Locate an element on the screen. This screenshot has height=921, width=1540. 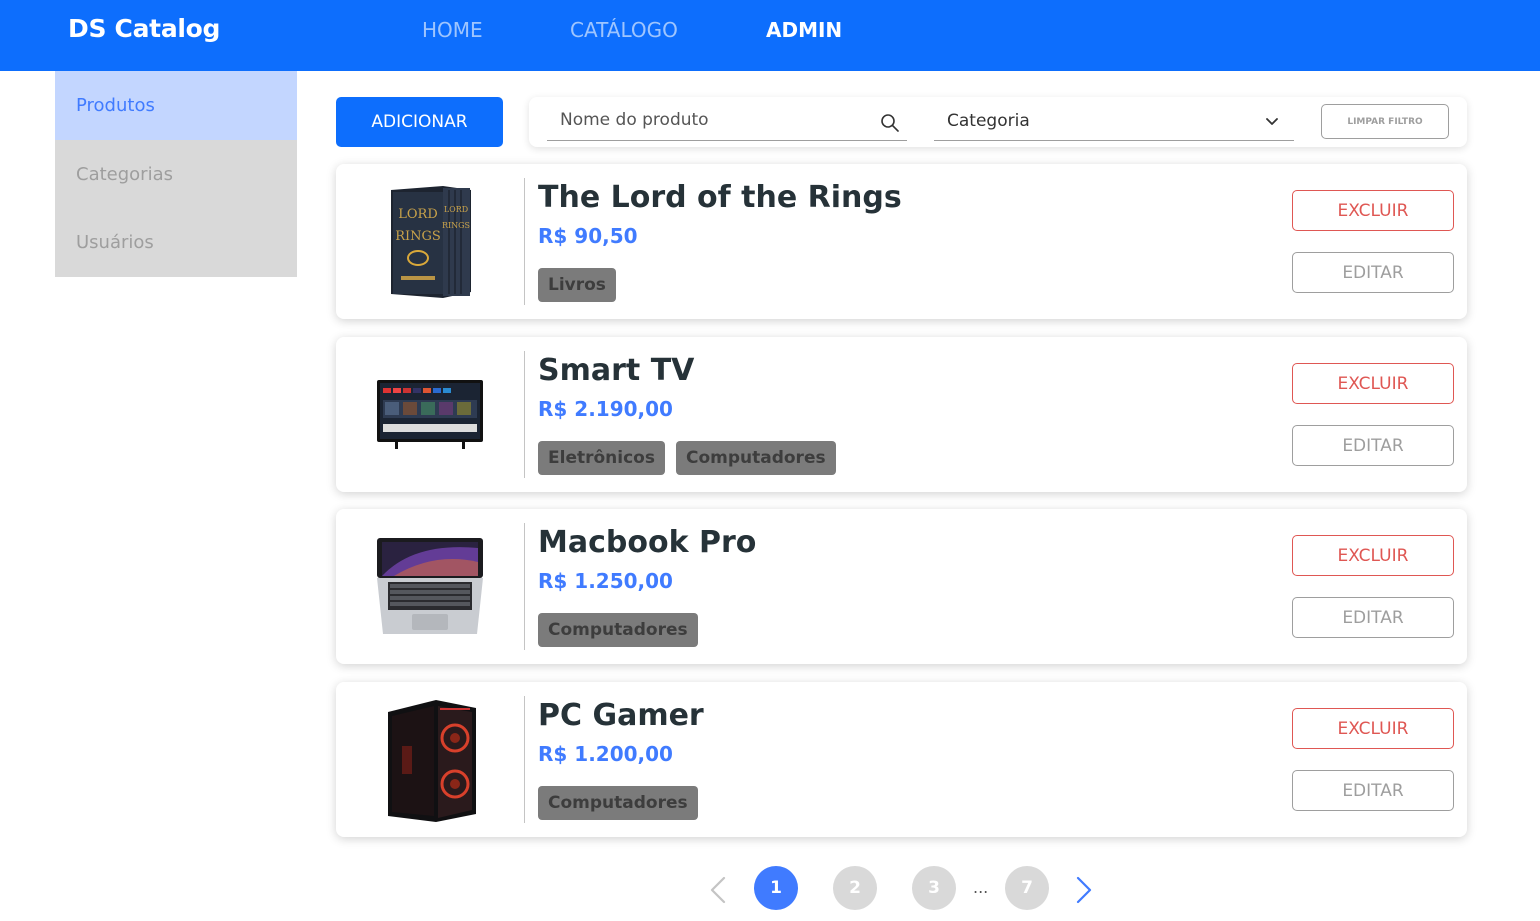
sidebar-item-usuarios: Usuários is located at coordinates (176, 243).